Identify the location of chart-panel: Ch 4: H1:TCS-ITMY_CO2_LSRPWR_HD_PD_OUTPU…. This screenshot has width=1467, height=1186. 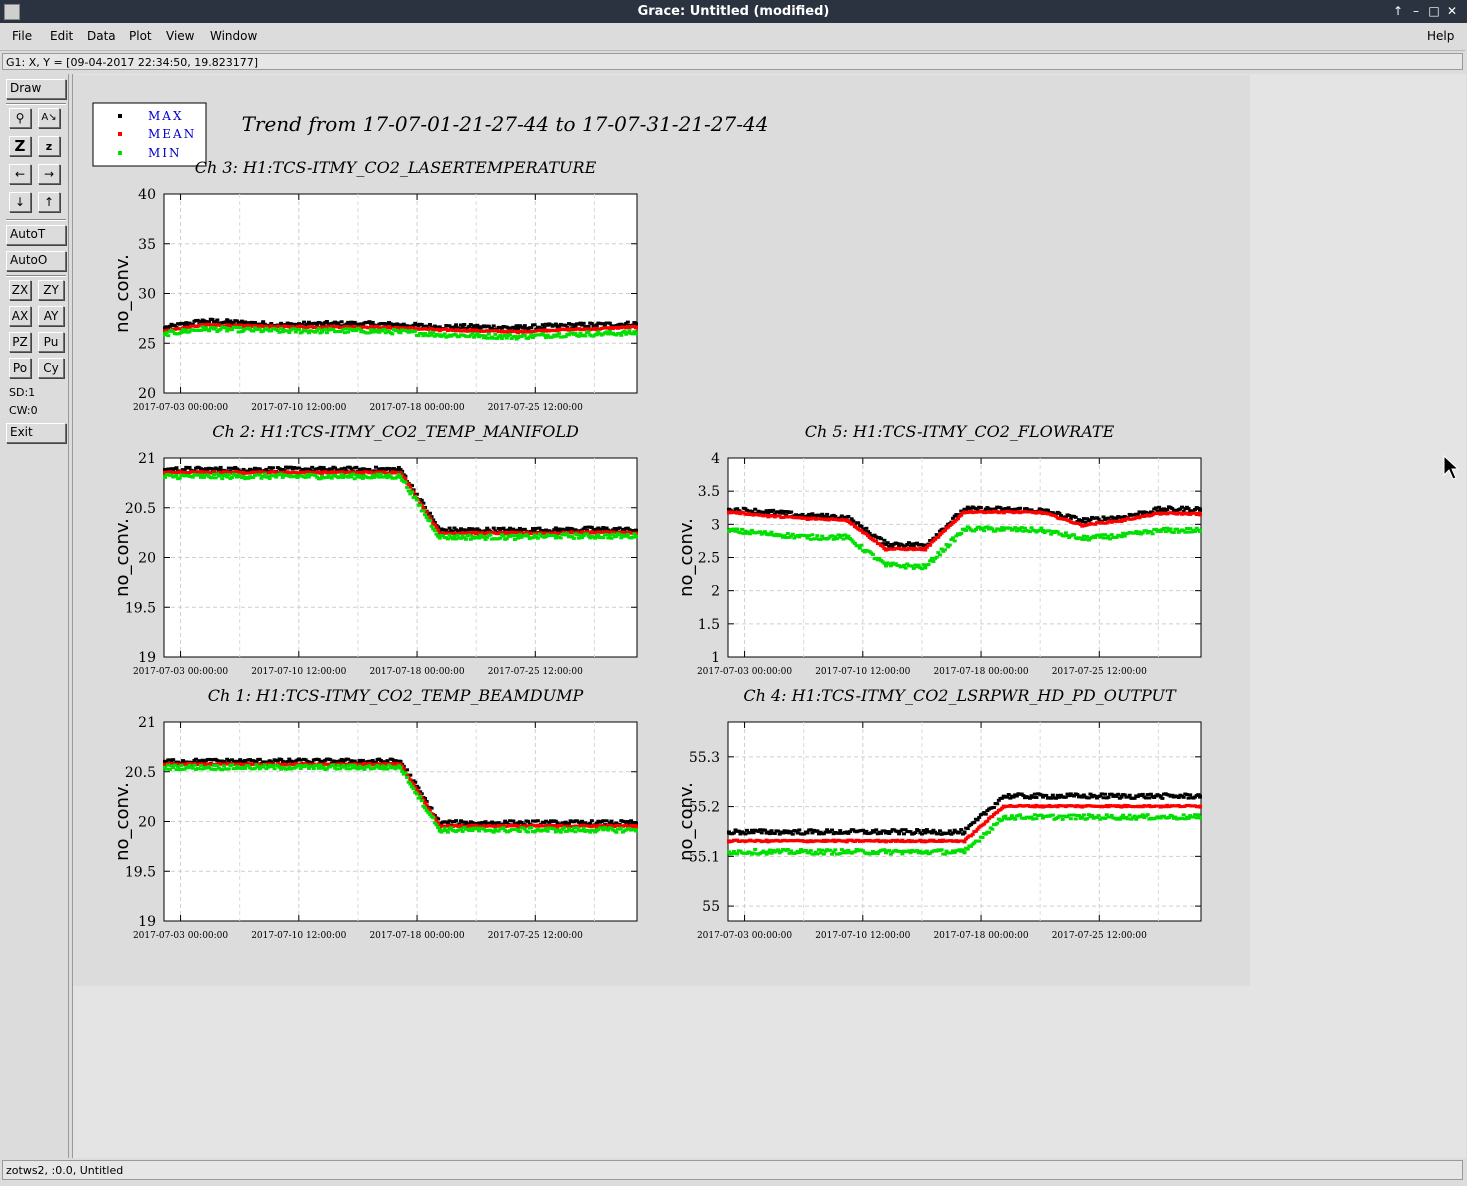
(939, 813).